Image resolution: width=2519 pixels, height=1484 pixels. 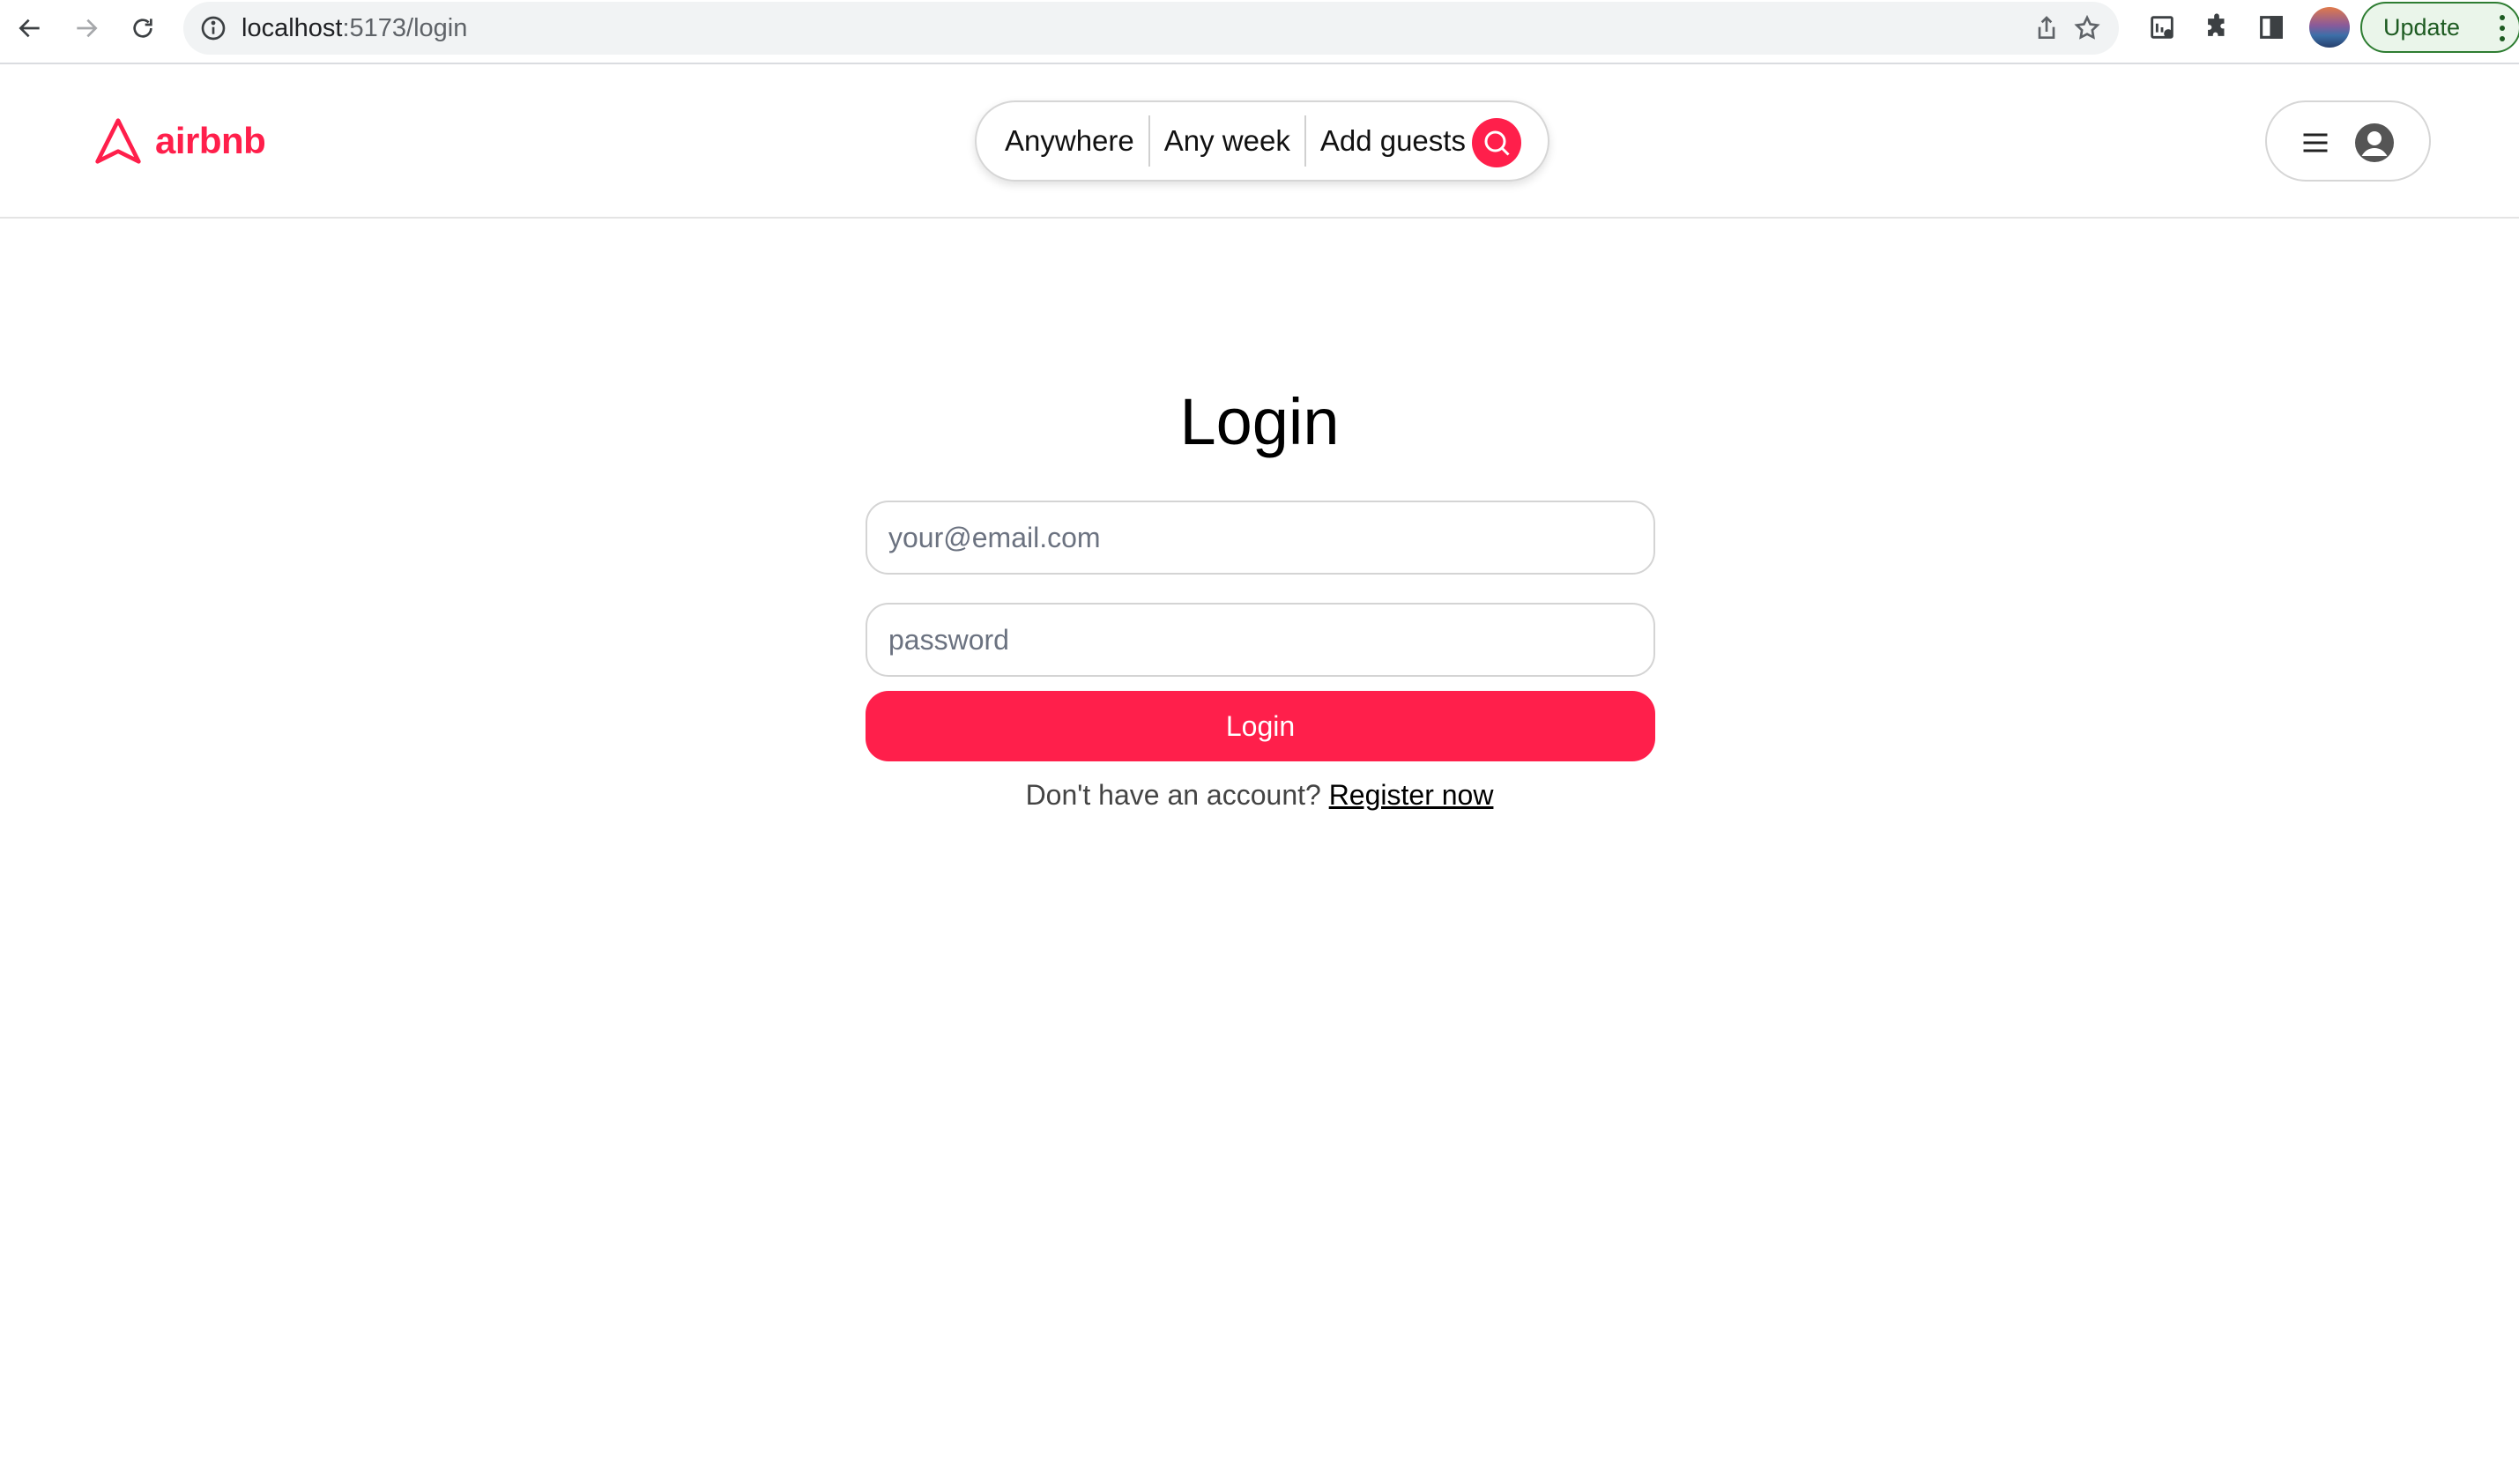 I want to click on search-button, so click(x=1496, y=142).